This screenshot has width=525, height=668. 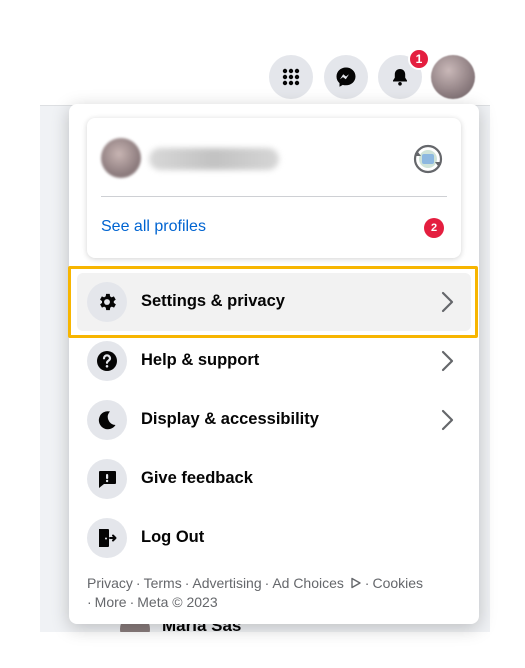 I want to click on cookies-link: Cookies, so click(x=397, y=583).